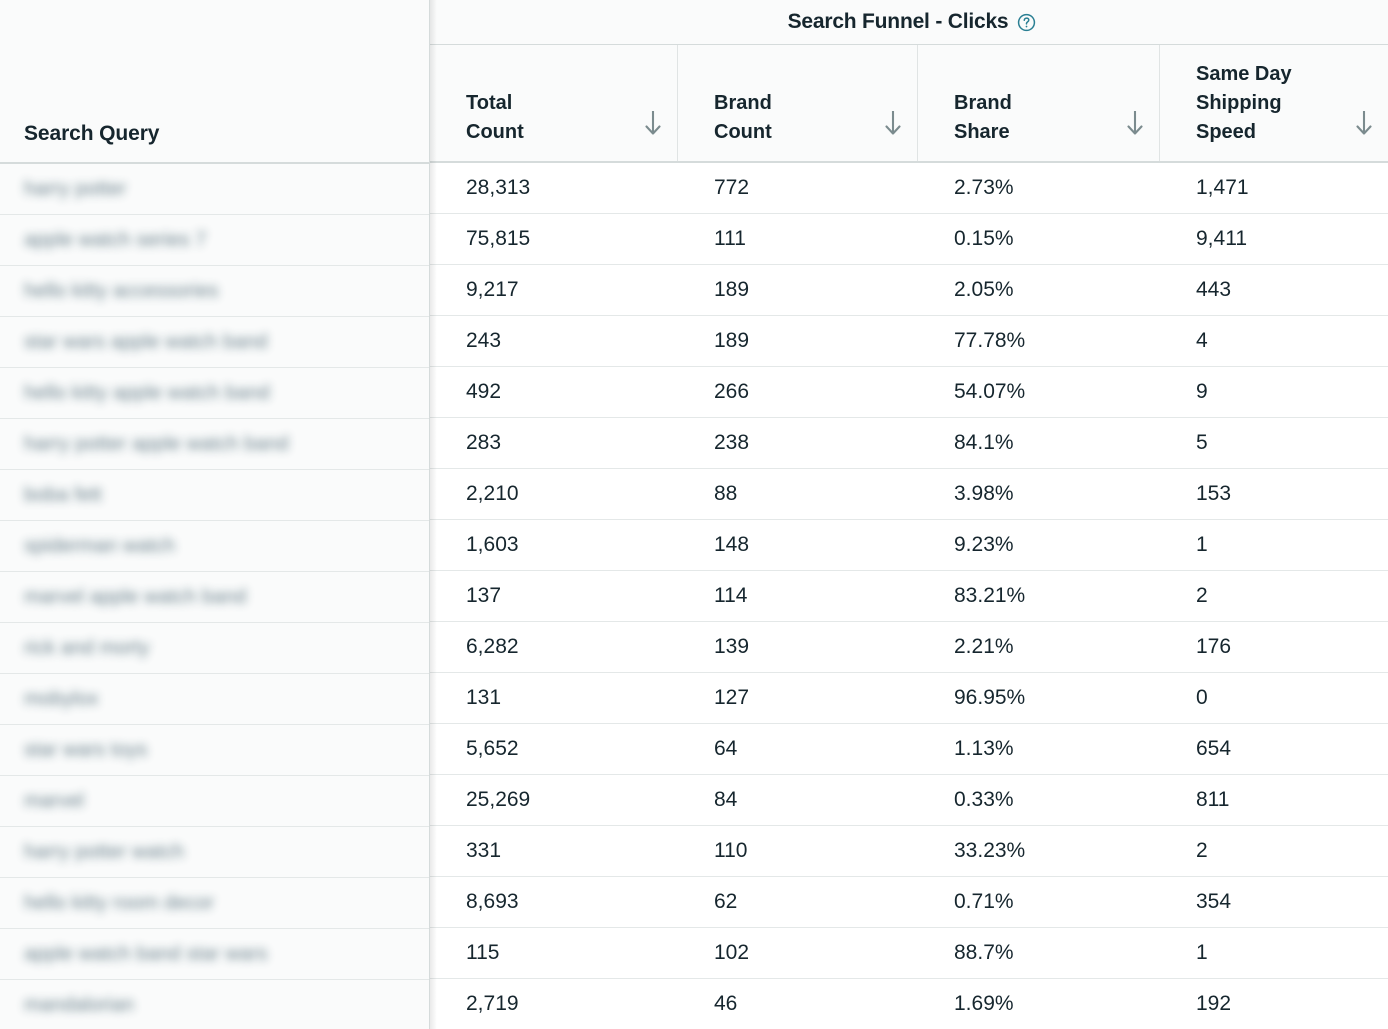  Describe the element at coordinates (984, 748) in the screenshot. I see `cell-brand-share: 1.13%` at that location.